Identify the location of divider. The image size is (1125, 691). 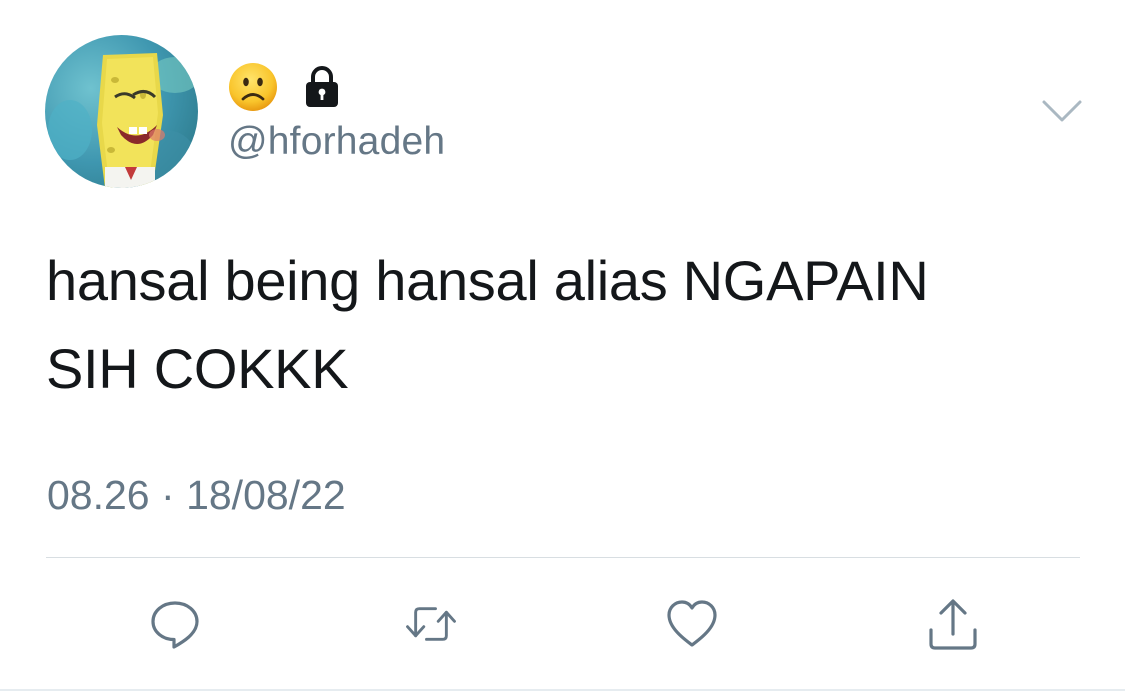
(563, 557).